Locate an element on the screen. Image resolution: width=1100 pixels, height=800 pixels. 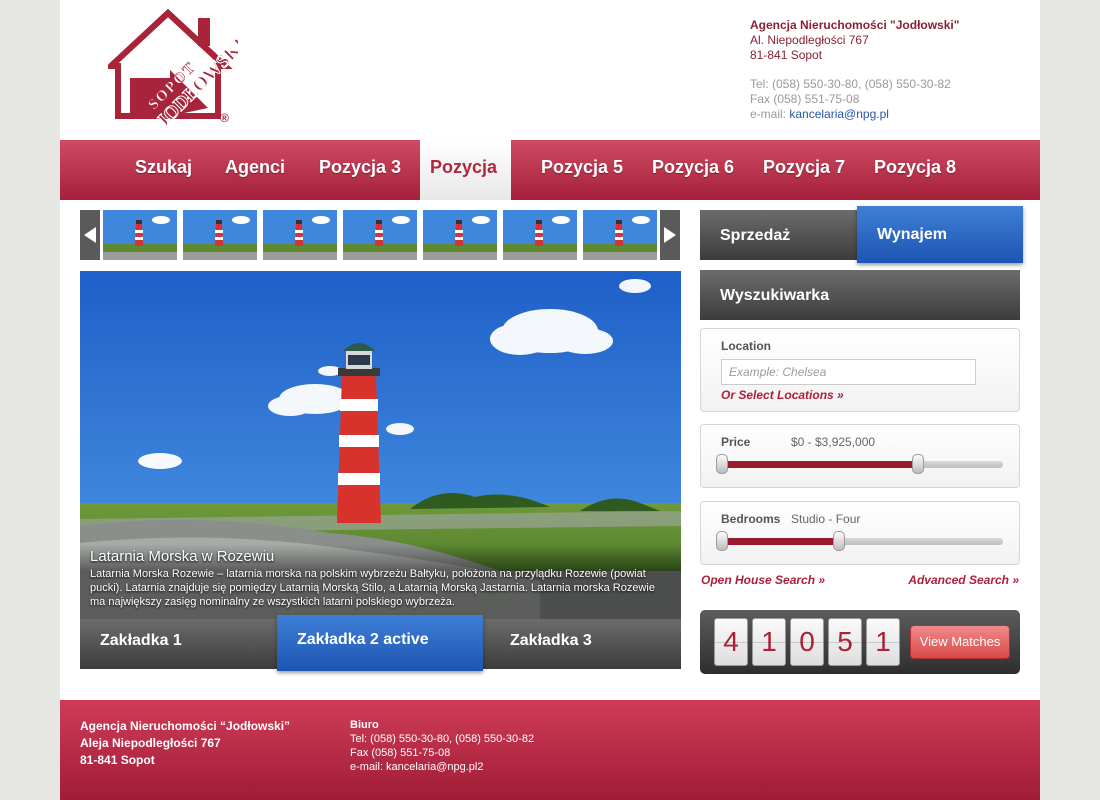
counter-digit: 5 is located at coordinates (845, 642).